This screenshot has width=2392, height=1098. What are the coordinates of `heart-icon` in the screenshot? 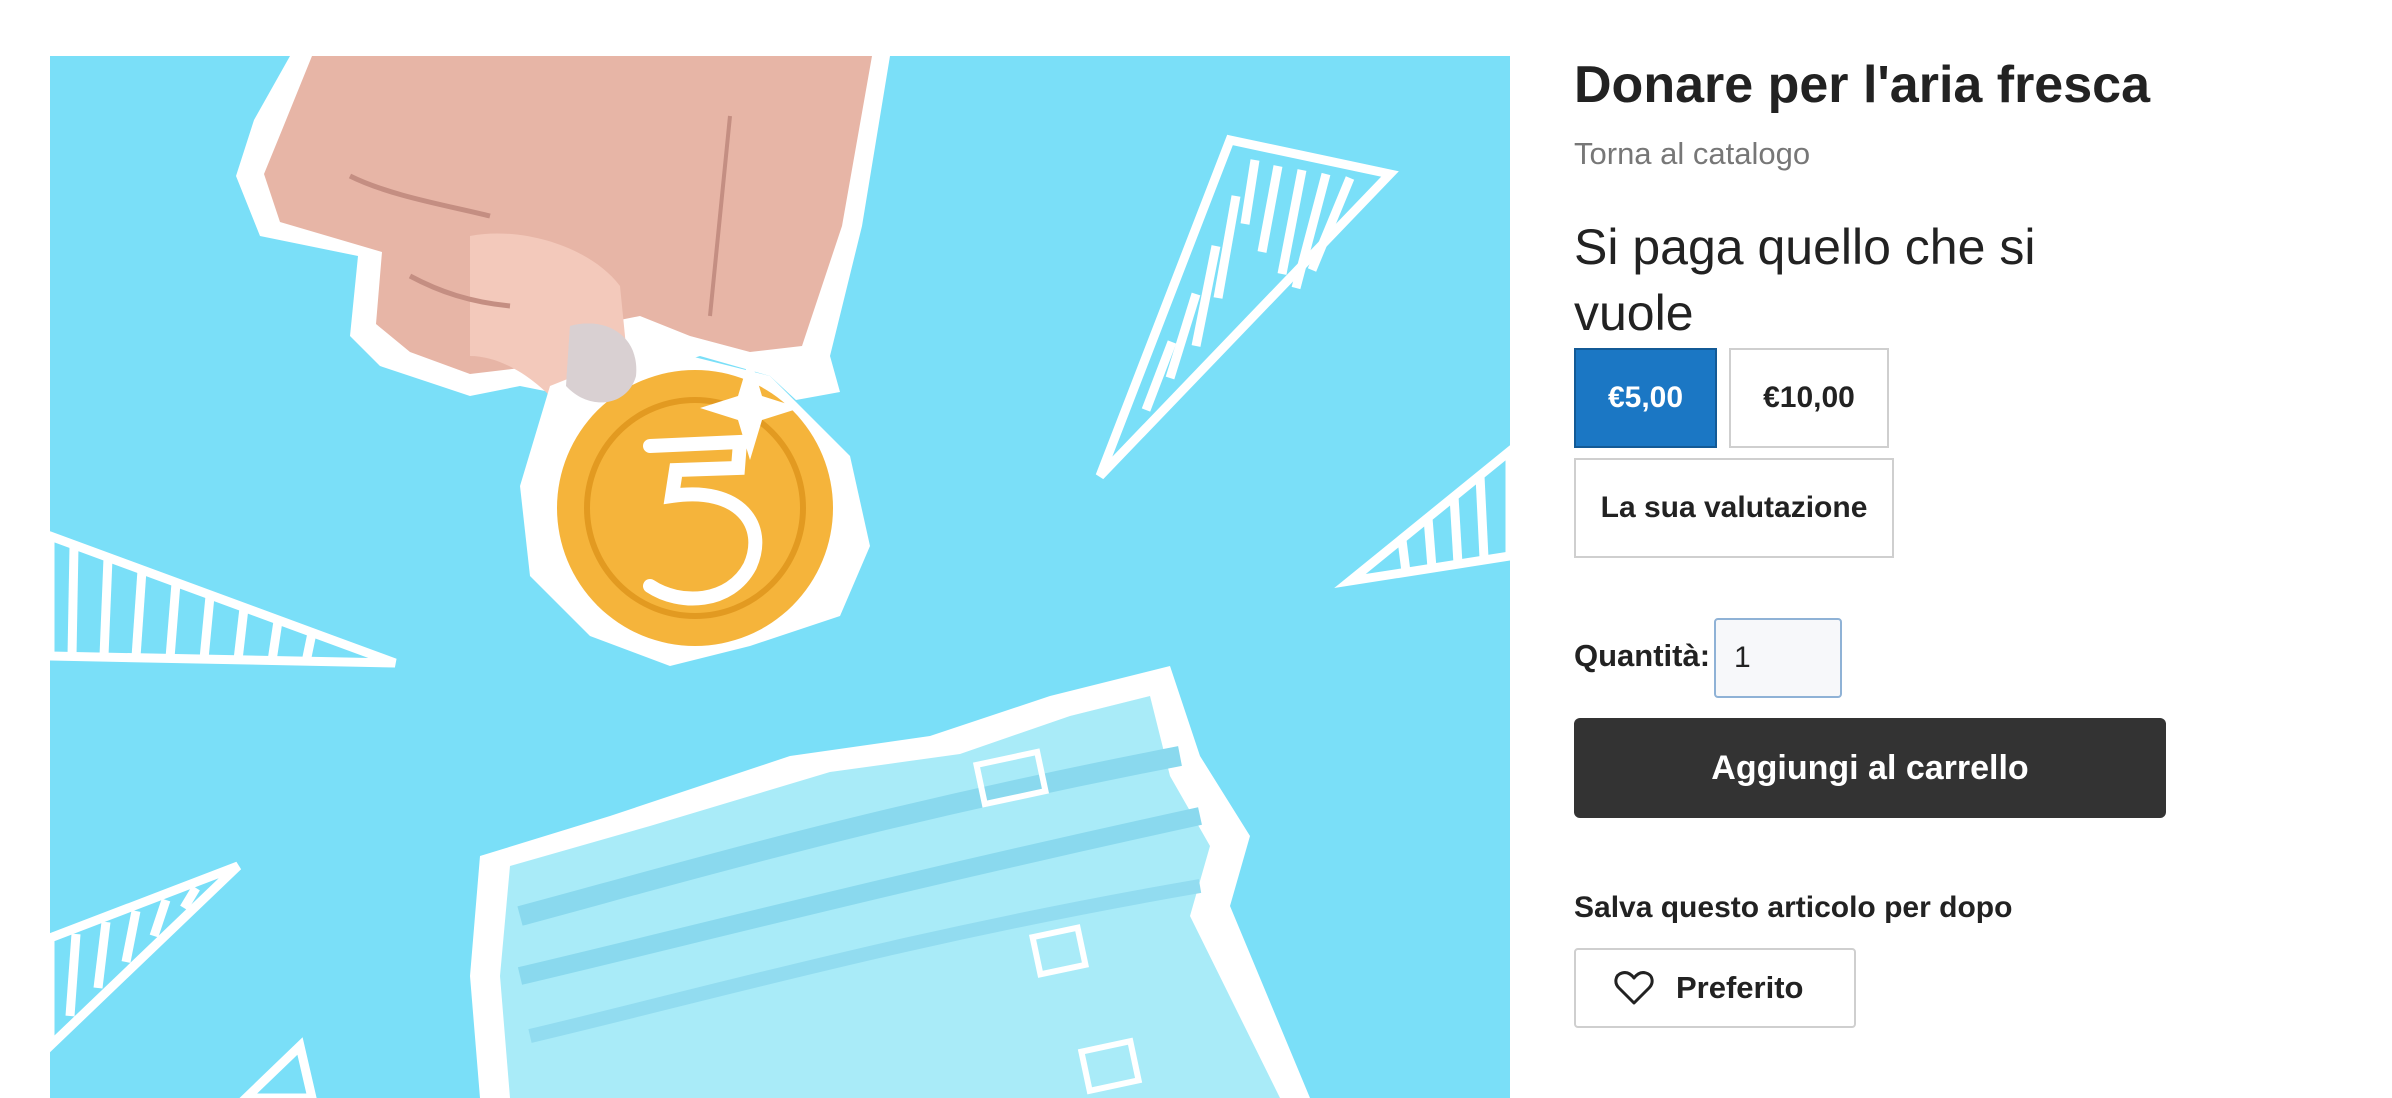 It's located at (1634, 988).